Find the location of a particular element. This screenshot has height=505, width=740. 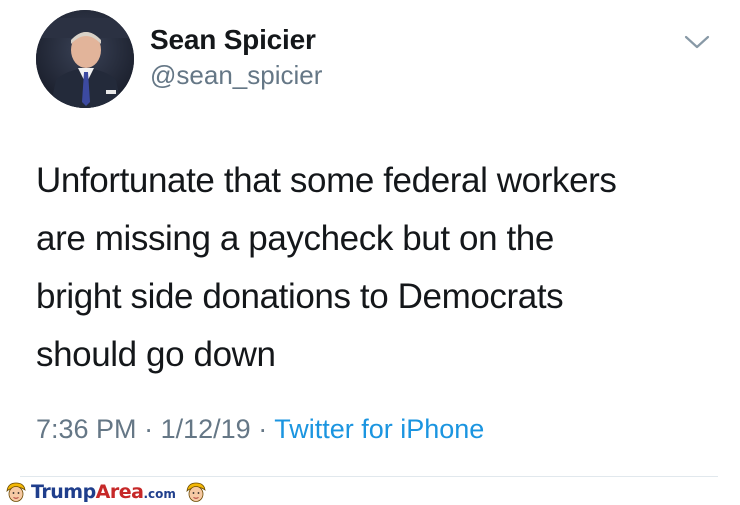

watermark-brand: TrumpArea.com is located at coordinates (103, 492).